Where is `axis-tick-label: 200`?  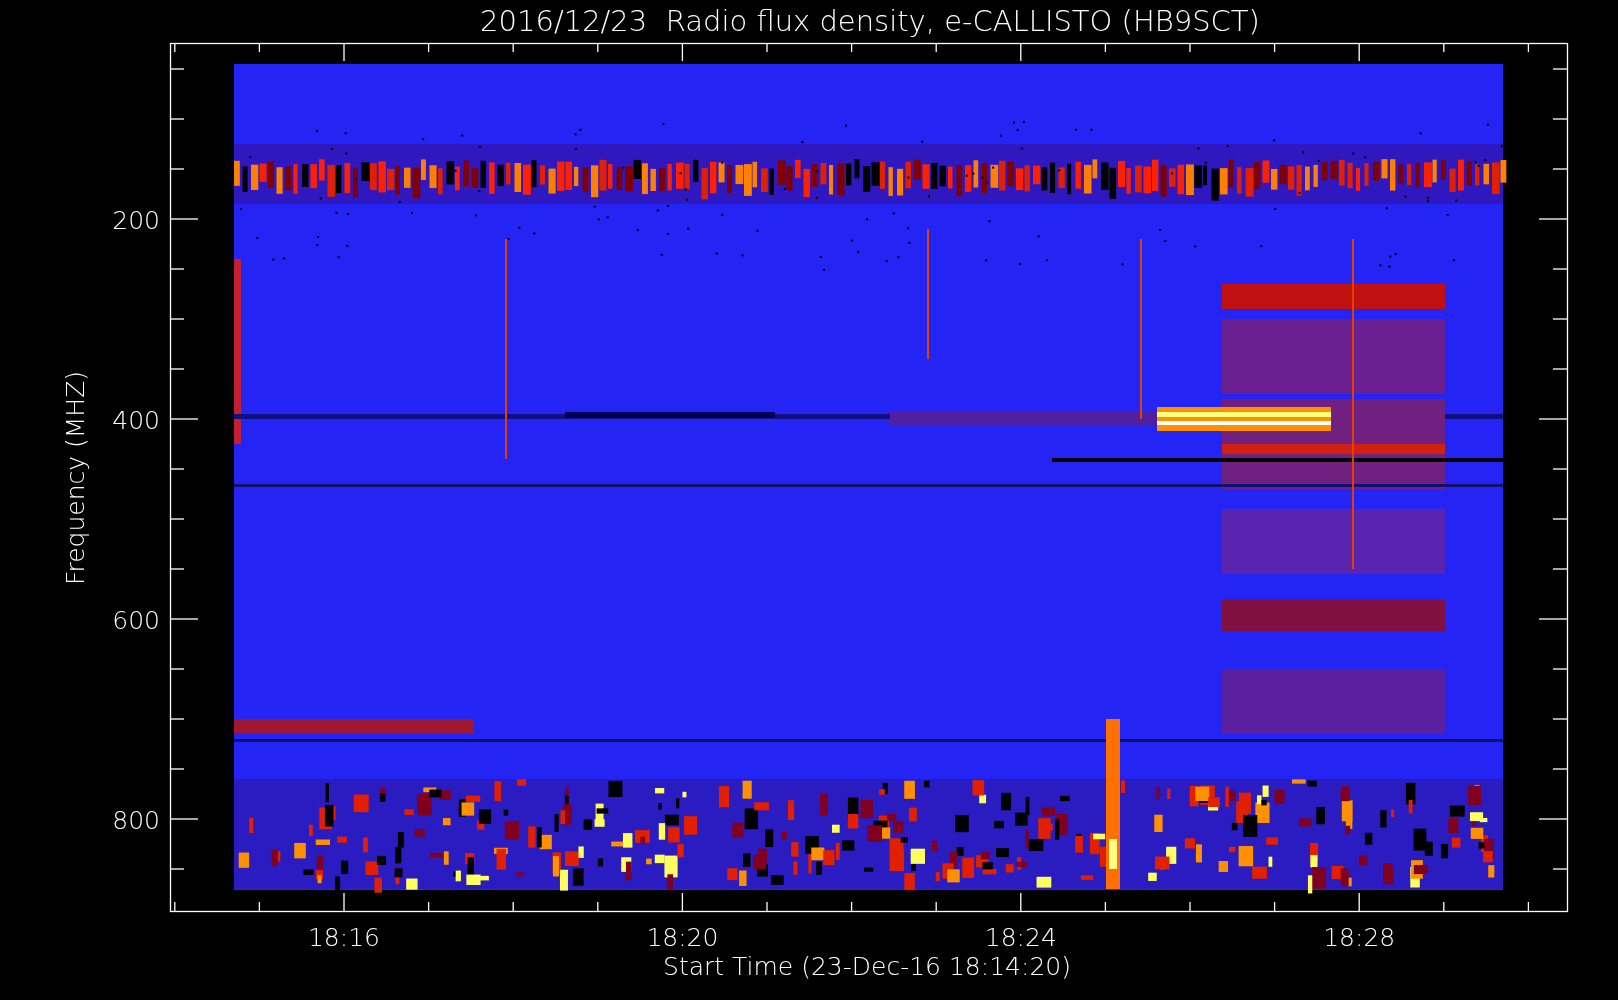
axis-tick-label: 200 is located at coordinates (136, 220).